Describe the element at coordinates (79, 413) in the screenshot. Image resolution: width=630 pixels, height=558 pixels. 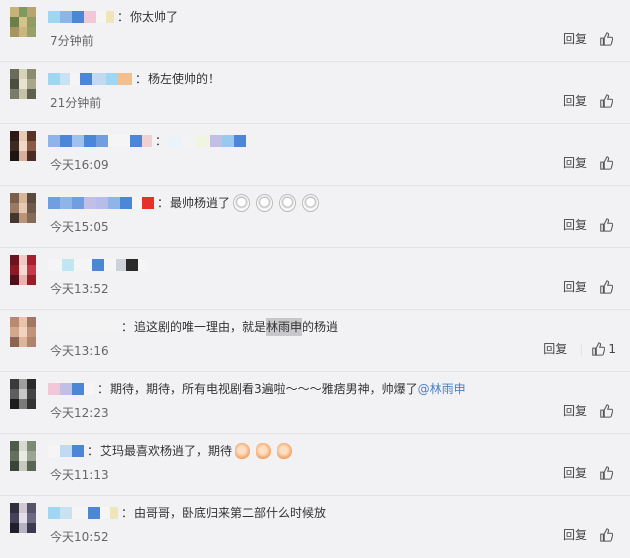
I see `comment-time: 今天12:23` at that location.